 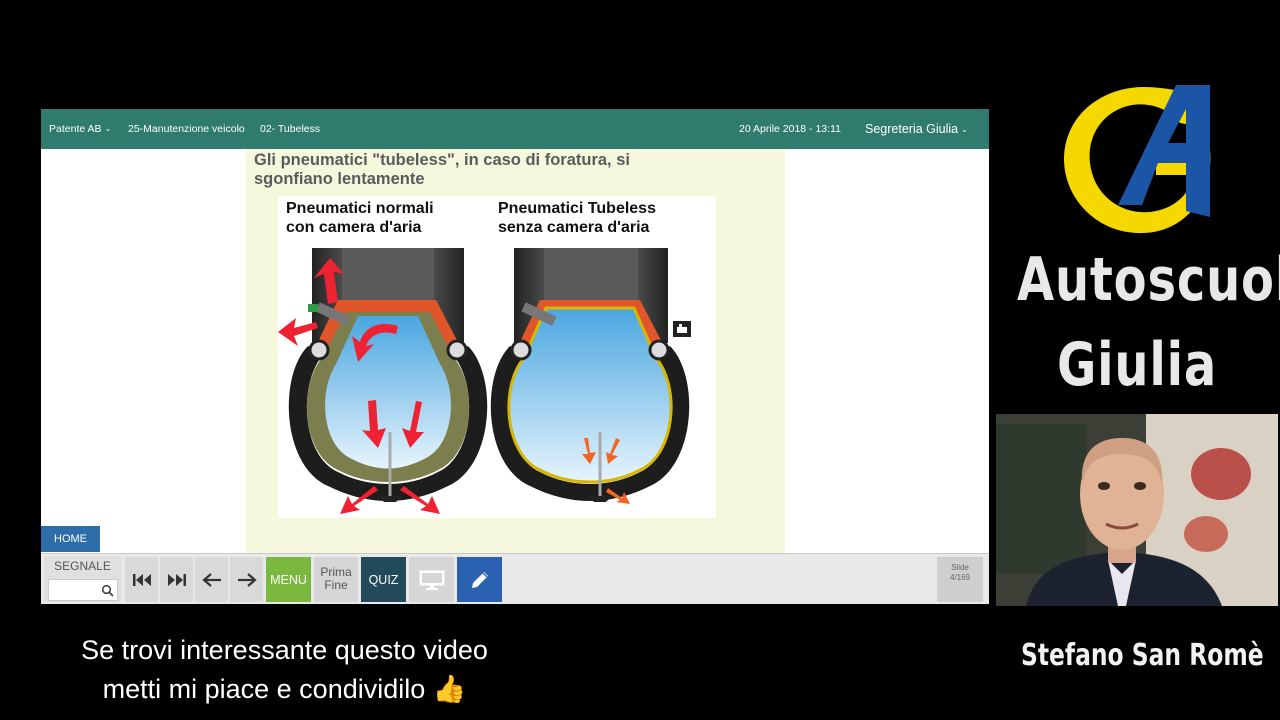 What do you see at coordinates (1137, 365) in the screenshot?
I see `brand-title-line2: Giulia` at bounding box center [1137, 365].